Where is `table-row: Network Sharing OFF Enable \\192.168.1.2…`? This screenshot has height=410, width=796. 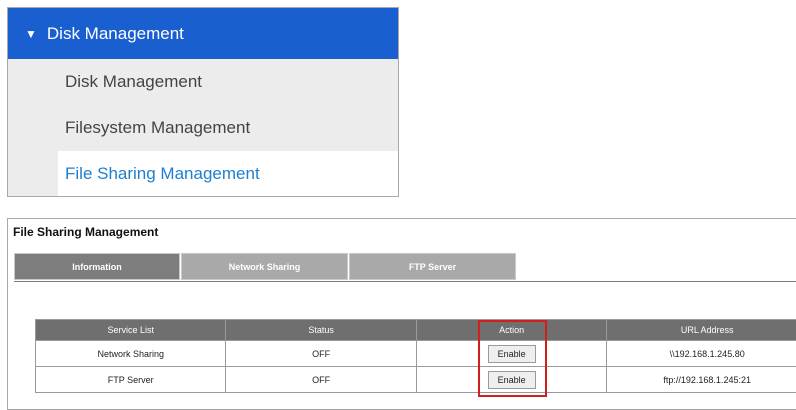
table-row: Network Sharing OFF Enable \\192.168.1.2… is located at coordinates (416, 354).